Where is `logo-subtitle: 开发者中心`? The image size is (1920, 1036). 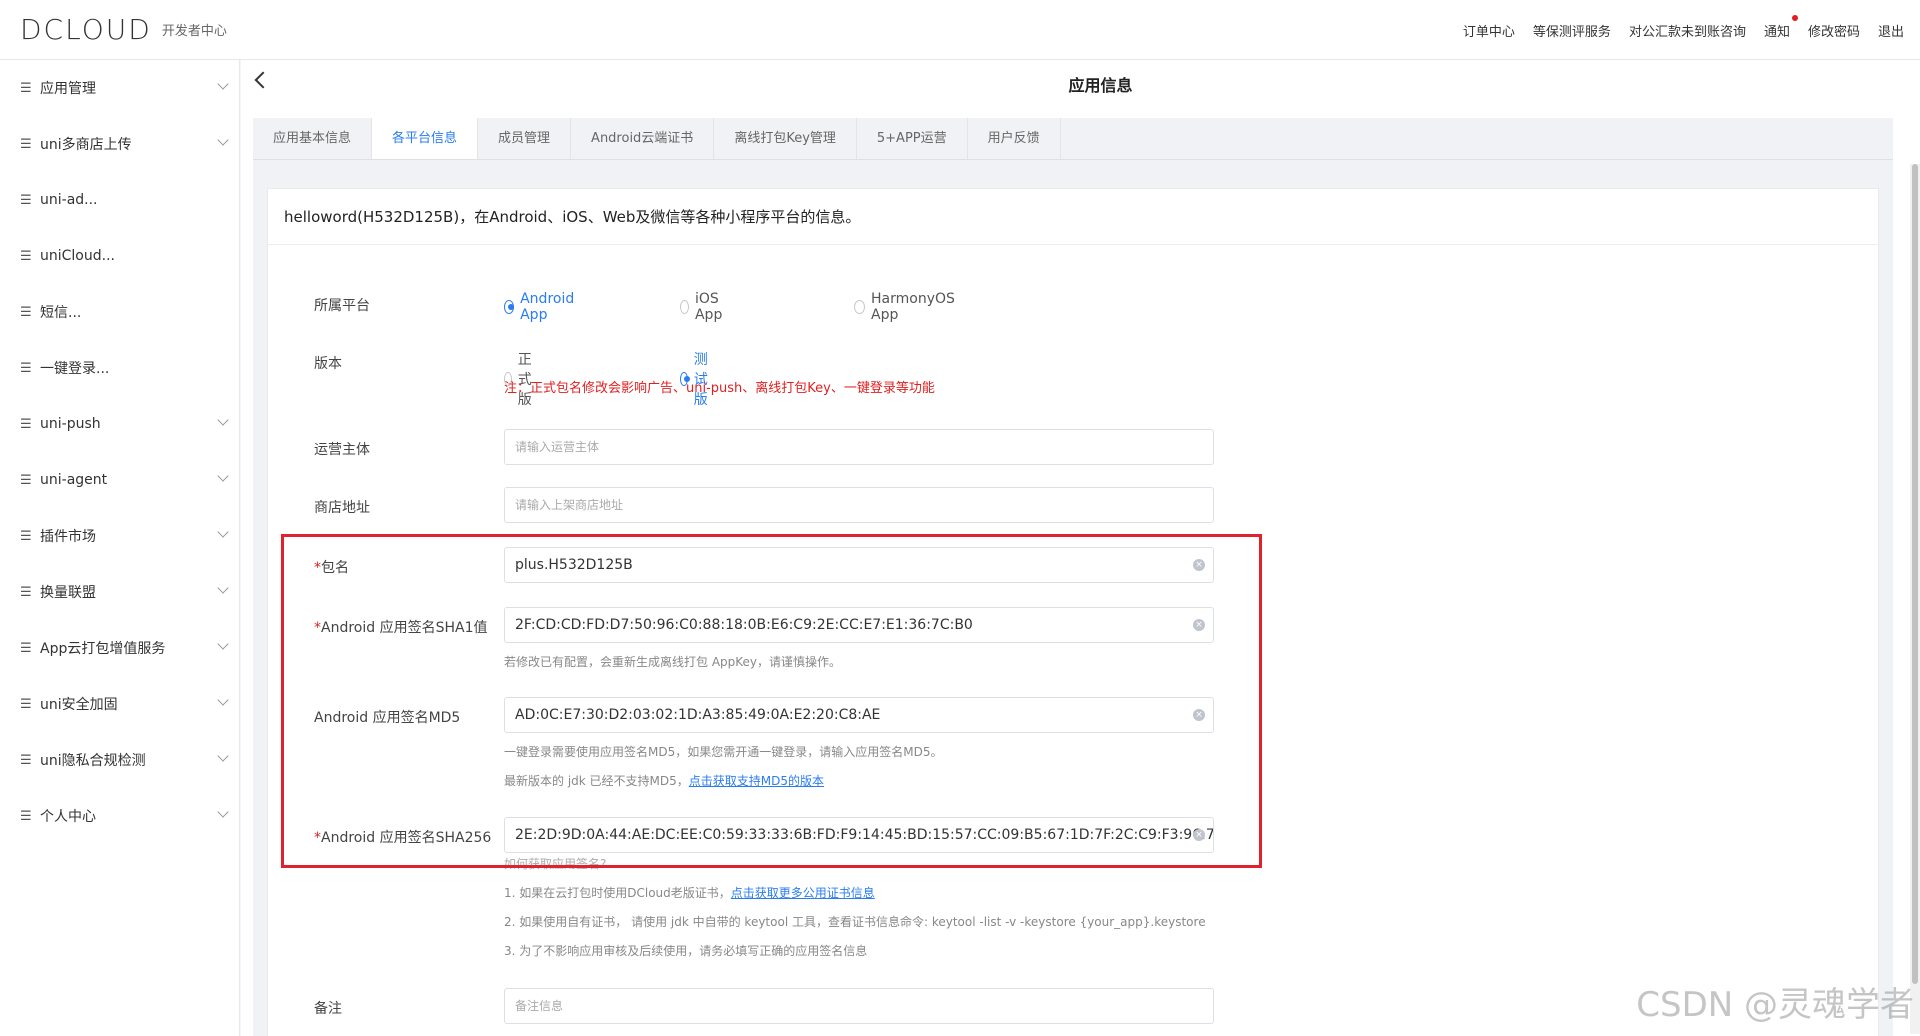
logo-subtitle: 开发者中心 is located at coordinates (194, 31).